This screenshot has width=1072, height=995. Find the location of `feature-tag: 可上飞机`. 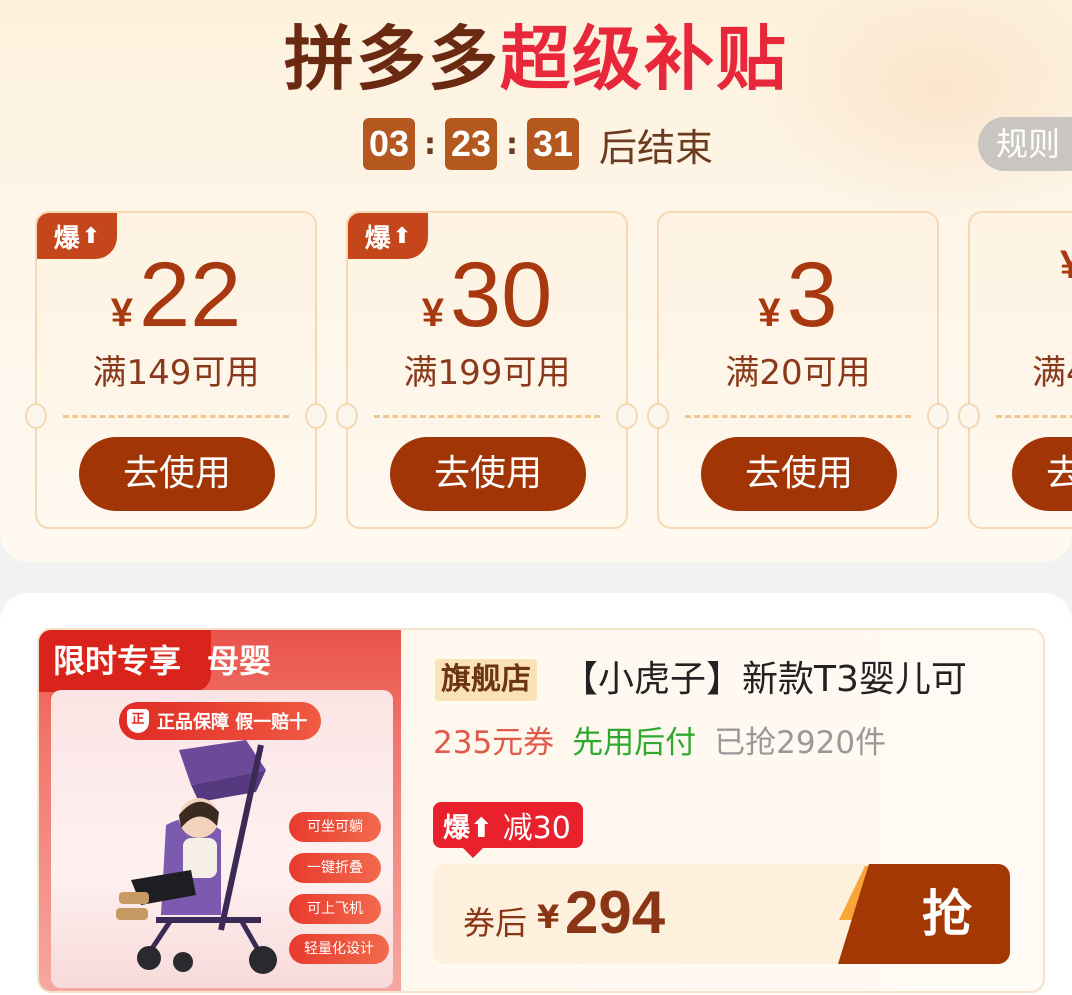

feature-tag: 可上飞机 is located at coordinates (335, 909).